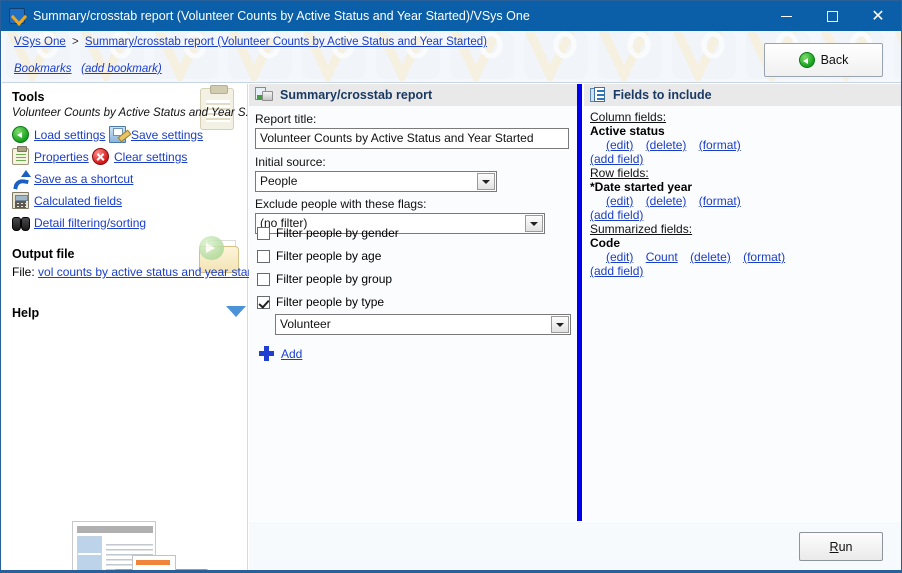 The image size is (902, 573). I want to click on blue-curved-arrow-icon, so click(21, 178).